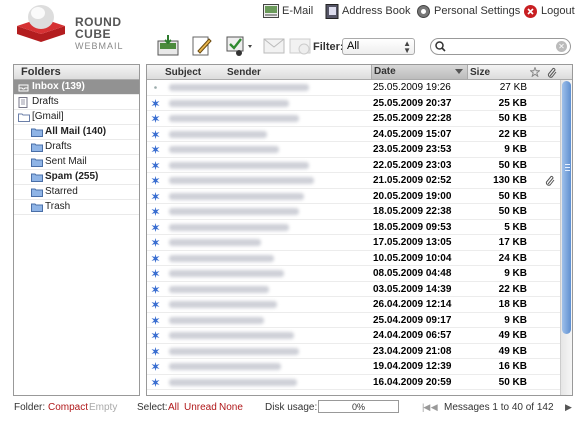  What do you see at coordinates (76, 87) in the screenshot?
I see `folder-inbox: Inbox (139)` at bounding box center [76, 87].